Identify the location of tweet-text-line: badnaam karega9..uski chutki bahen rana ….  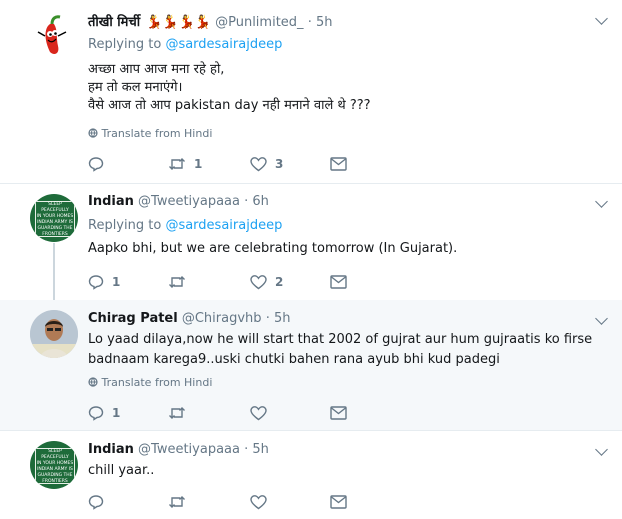
(294, 359).